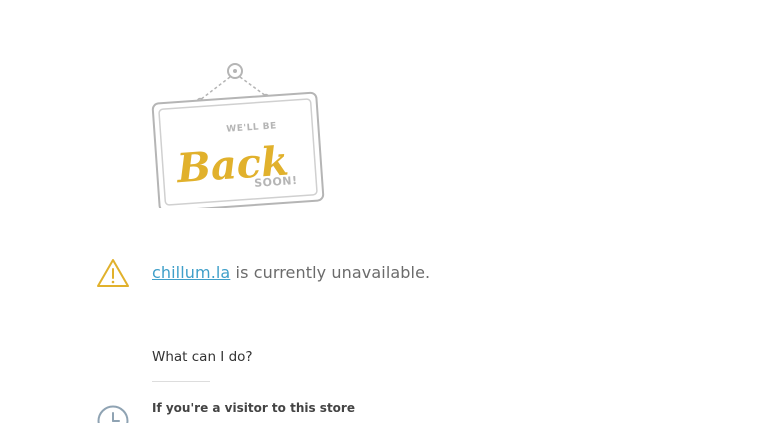 The image size is (777, 423). What do you see at coordinates (330, 272) in the screenshot?
I see `unavailable-text: is currently unavailable.` at bounding box center [330, 272].